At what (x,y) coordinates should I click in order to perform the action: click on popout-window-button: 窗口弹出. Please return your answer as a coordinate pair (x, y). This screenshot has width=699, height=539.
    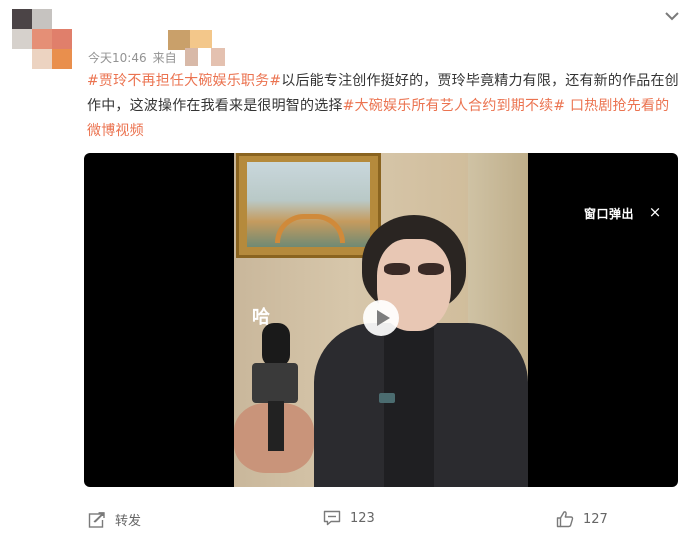
    Looking at the image, I should click on (609, 213).